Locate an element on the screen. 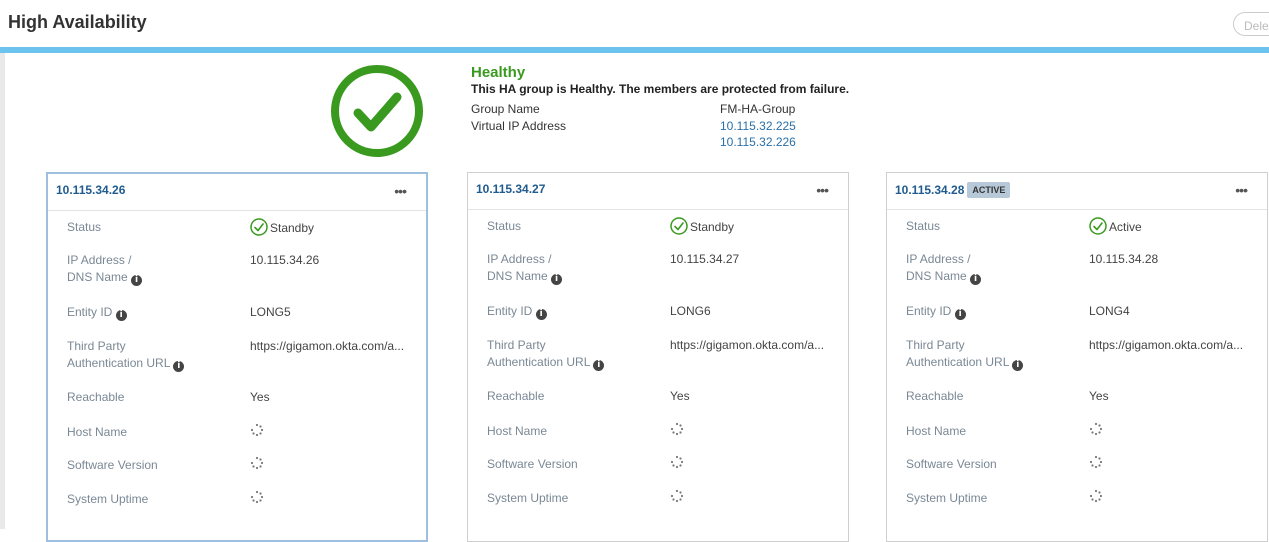  vip-label: Virtual IP Address is located at coordinates (518, 126).